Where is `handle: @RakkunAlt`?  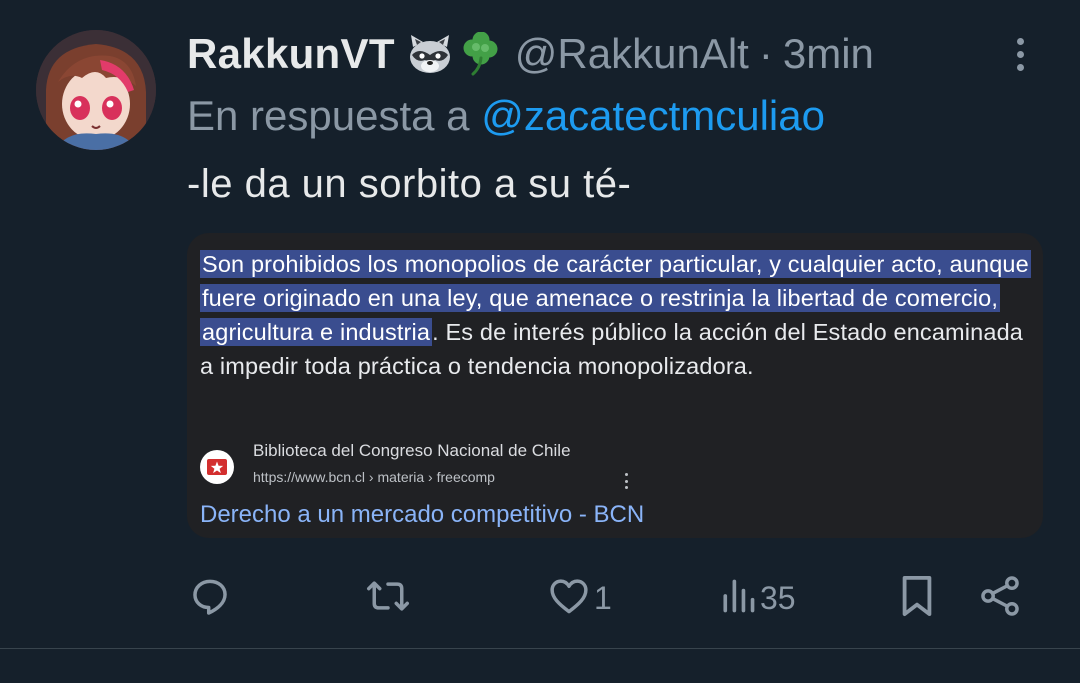
handle: @RakkunAlt is located at coordinates (632, 54).